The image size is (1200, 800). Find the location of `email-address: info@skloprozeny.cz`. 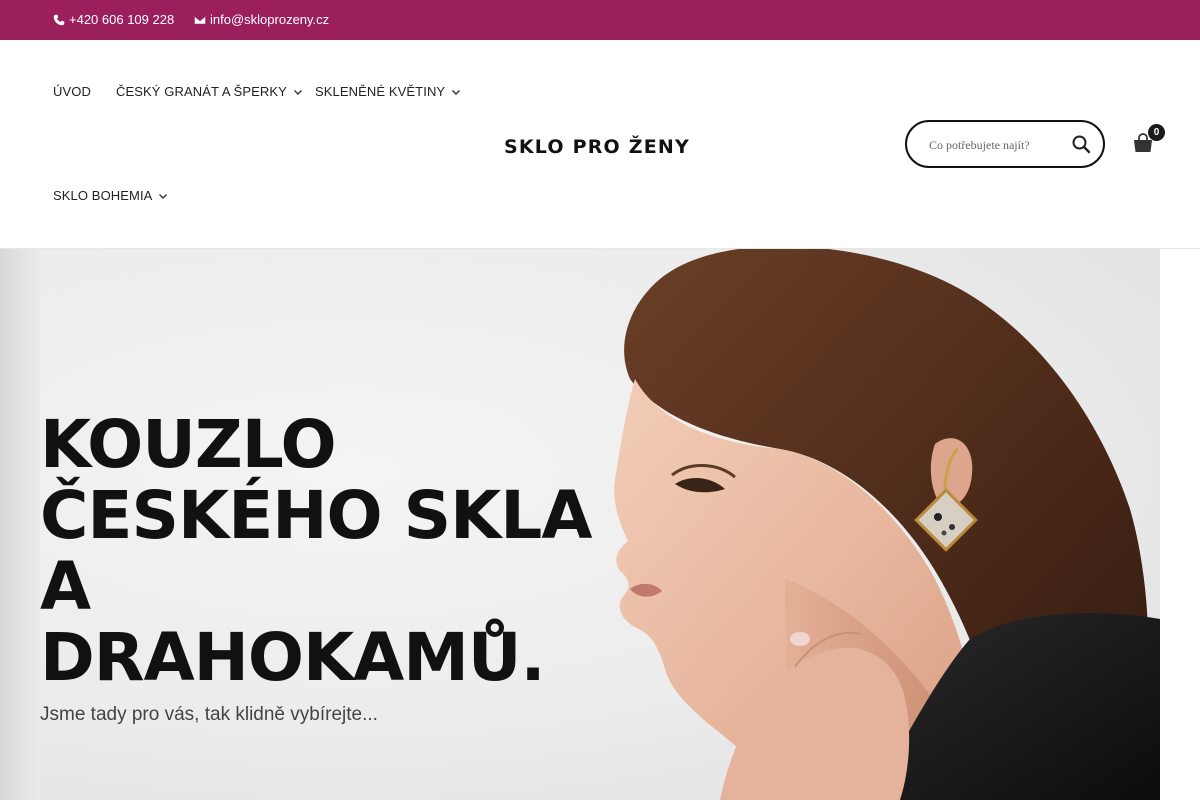

email-address: info@skloprozeny.cz is located at coordinates (269, 19).